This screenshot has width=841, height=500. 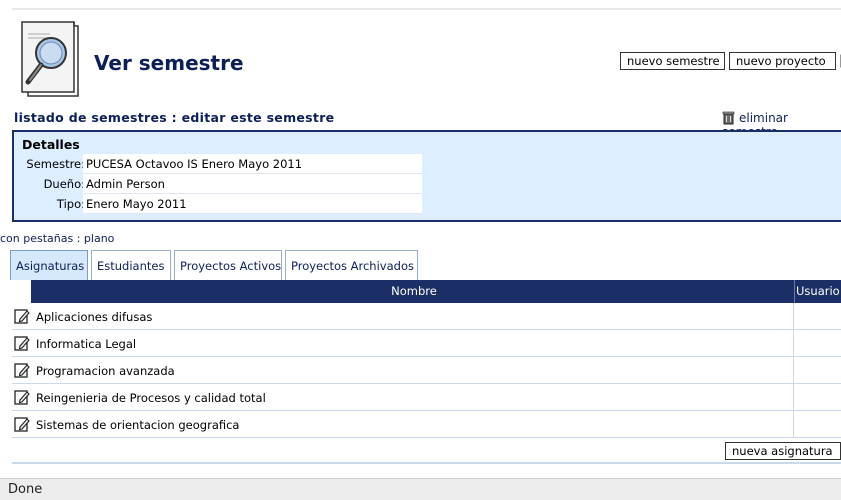 What do you see at coordinates (426, 451) in the screenshot?
I see `table-footer: nueva asignatura` at bounding box center [426, 451].